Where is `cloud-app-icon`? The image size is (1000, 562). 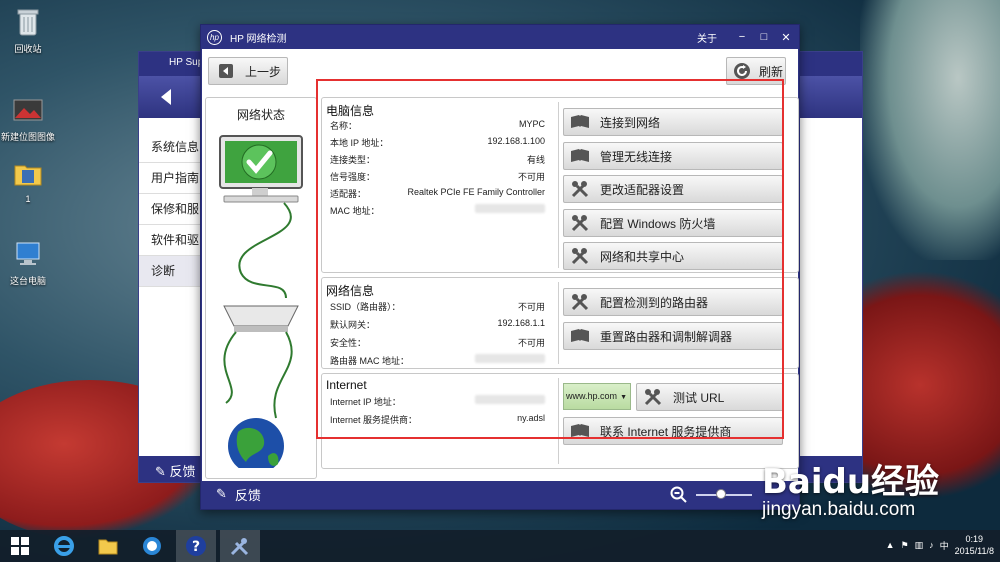
cloud-app-icon is located at coordinates (152, 546).